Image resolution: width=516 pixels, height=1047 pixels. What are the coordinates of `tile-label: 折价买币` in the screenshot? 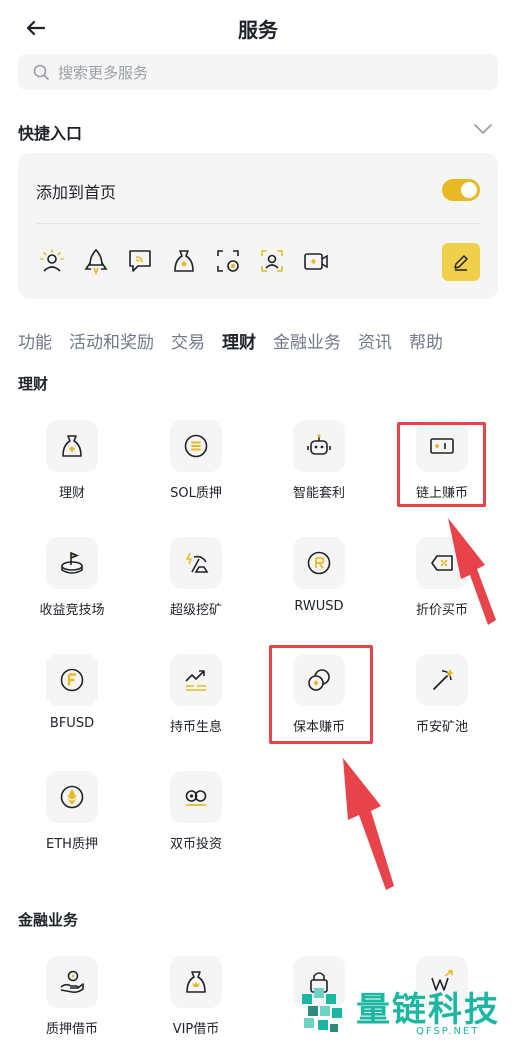 It's located at (441, 610).